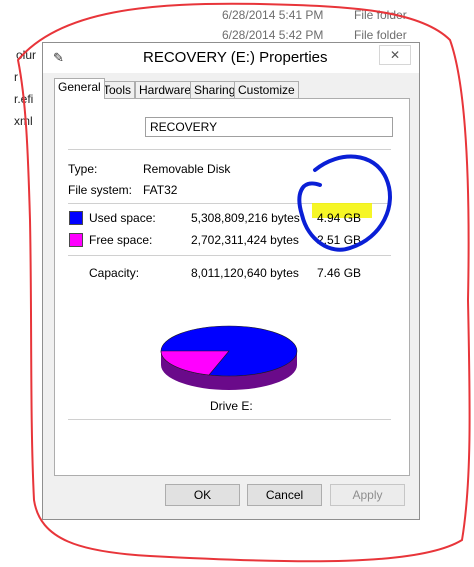 This screenshot has width=474, height=567. Describe the element at coordinates (273, 15) in the screenshot. I see `bg-row-date: 6/28/2014 5:41 PM` at that location.